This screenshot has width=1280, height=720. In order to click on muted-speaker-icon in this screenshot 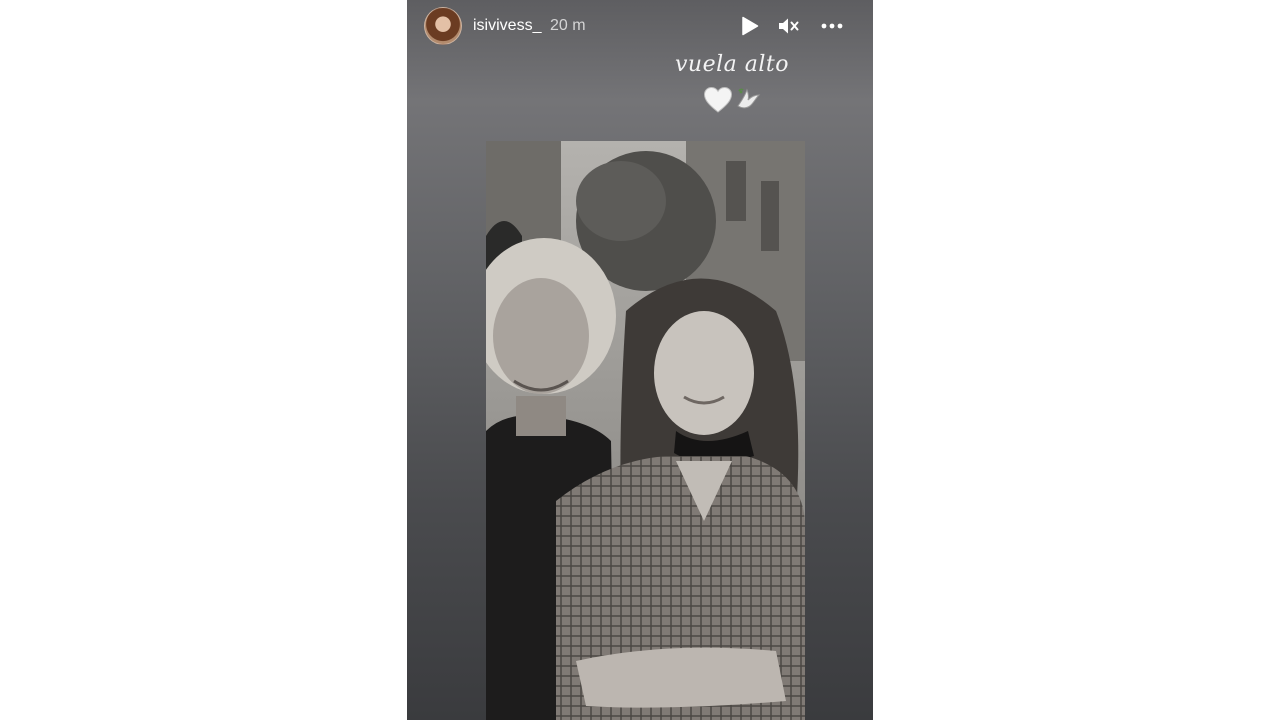, I will do `click(789, 26)`.